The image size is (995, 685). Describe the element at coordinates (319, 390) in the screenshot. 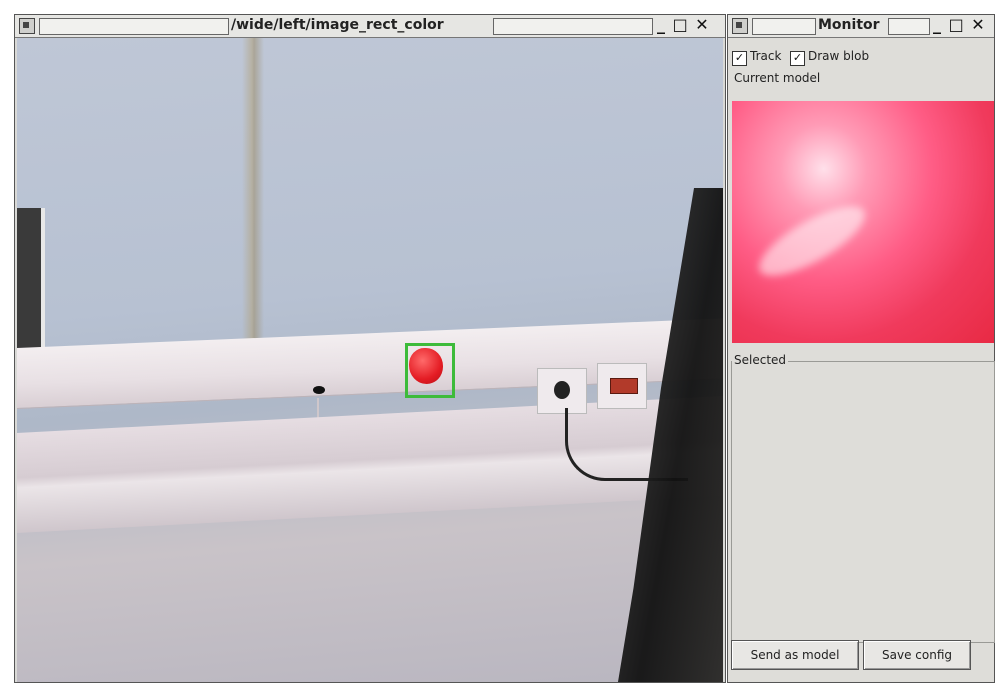

I see `wall-screw` at that location.